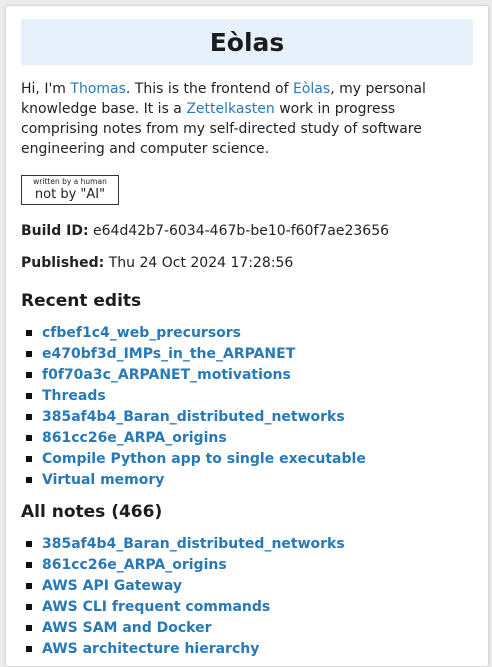 The width and height of the screenshot is (492, 667). What do you see at coordinates (98, 89) in the screenshot?
I see `author-link: Thomas` at bounding box center [98, 89].